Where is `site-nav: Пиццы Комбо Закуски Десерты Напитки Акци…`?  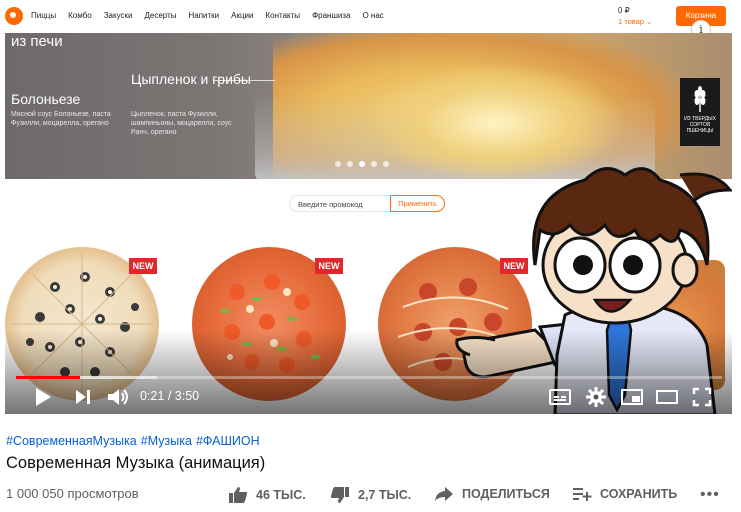 site-nav: Пиццы Комбо Закуски Десерты Напитки Акци… is located at coordinates (213, 15).